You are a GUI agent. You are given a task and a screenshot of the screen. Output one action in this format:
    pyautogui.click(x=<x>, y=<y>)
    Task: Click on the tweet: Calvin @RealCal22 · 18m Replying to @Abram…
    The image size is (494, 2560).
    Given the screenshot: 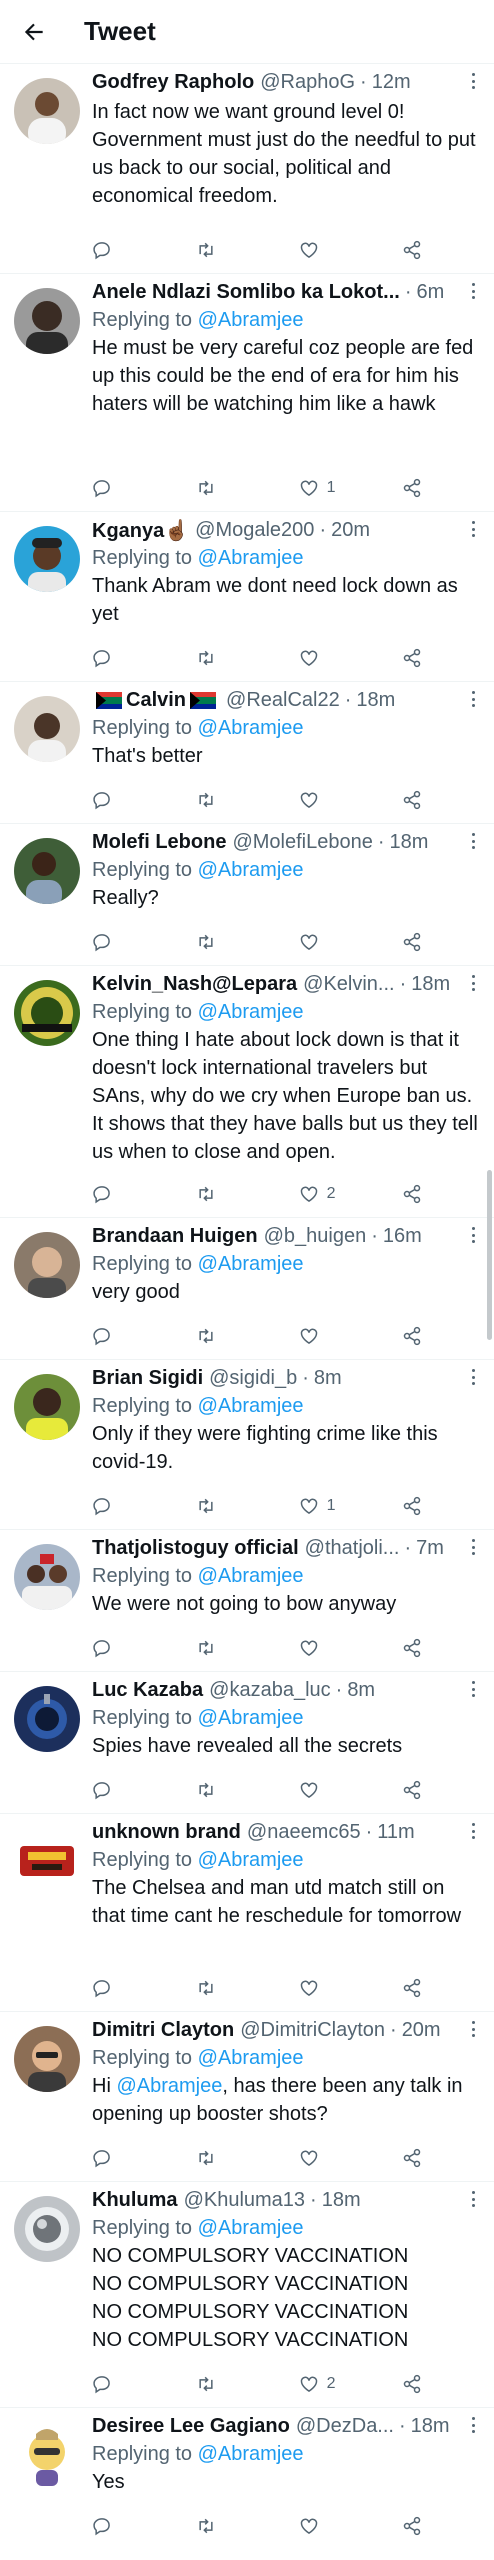 What is the action you would take?
    pyautogui.click(x=247, y=753)
    